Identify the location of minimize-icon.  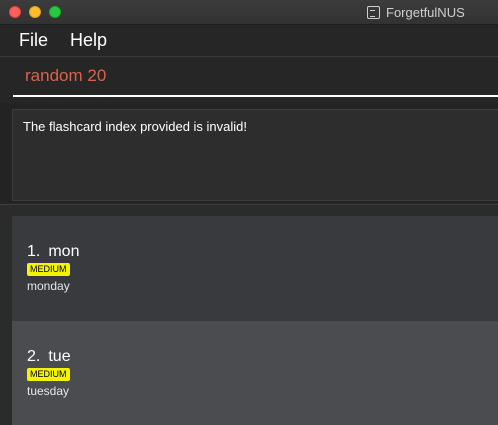
(35, 12).